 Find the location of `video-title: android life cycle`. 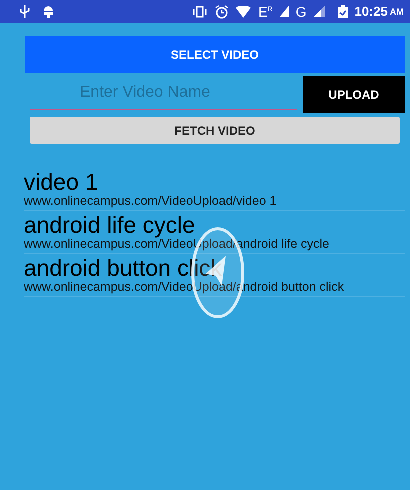

video-title: android life cycle is located at coordinates (110, 225).